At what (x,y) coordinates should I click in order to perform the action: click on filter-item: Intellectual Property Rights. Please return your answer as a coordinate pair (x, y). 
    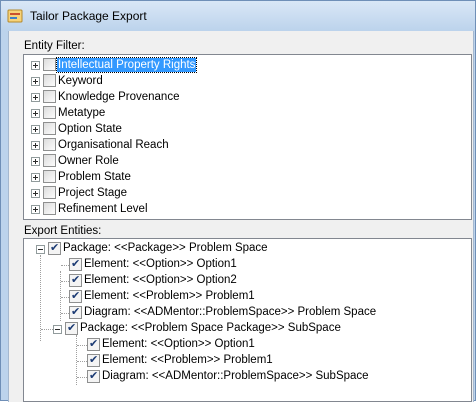
    Looking at the image, I should click on (244, 65).